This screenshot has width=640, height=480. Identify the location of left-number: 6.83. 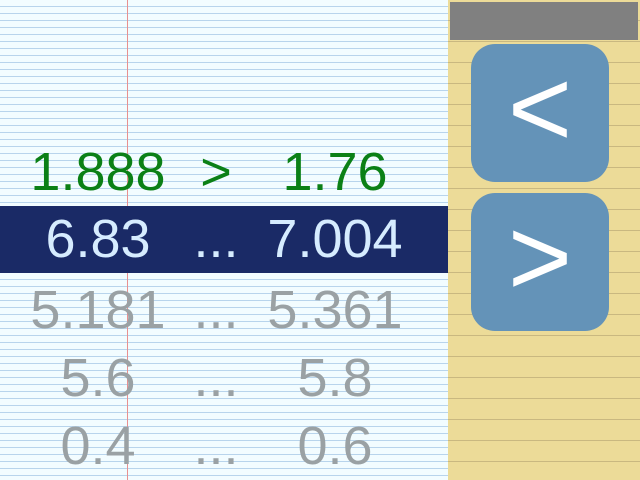
(98, 239).